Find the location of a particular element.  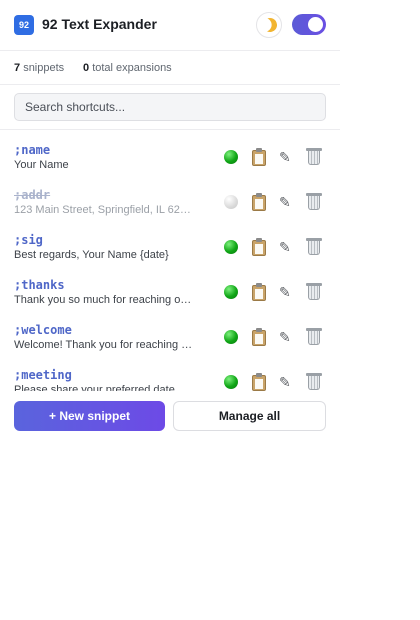

expansions-count: 0 is located at coordinates (86, 68).